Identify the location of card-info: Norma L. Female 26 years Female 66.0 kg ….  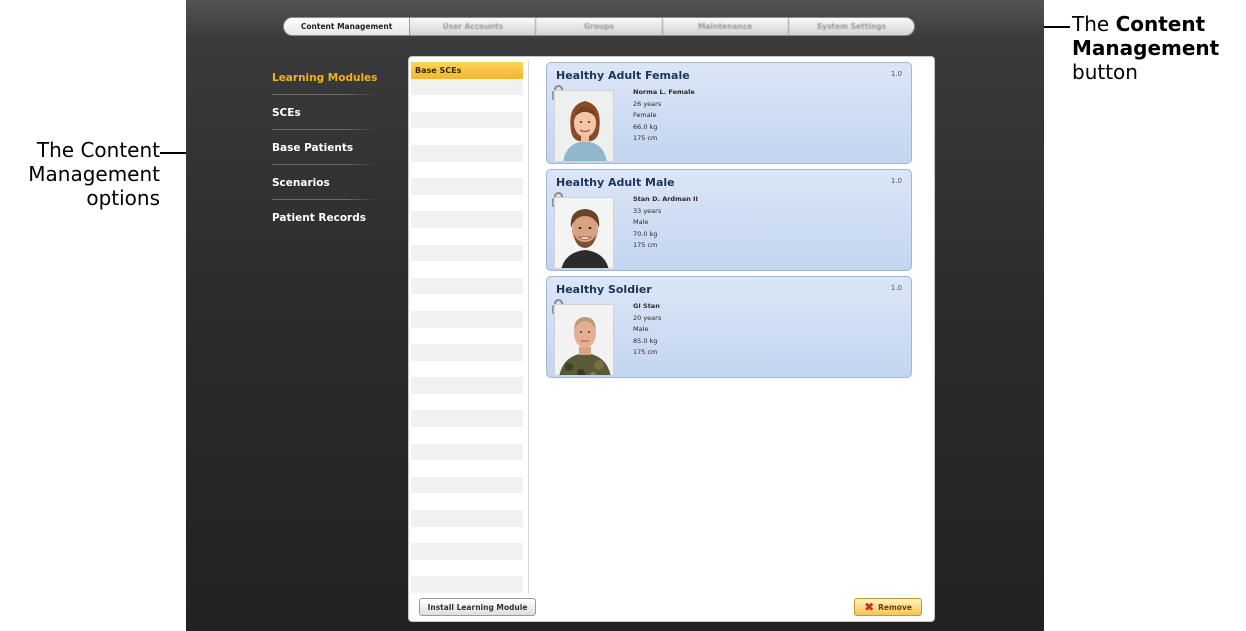
(664, 116).